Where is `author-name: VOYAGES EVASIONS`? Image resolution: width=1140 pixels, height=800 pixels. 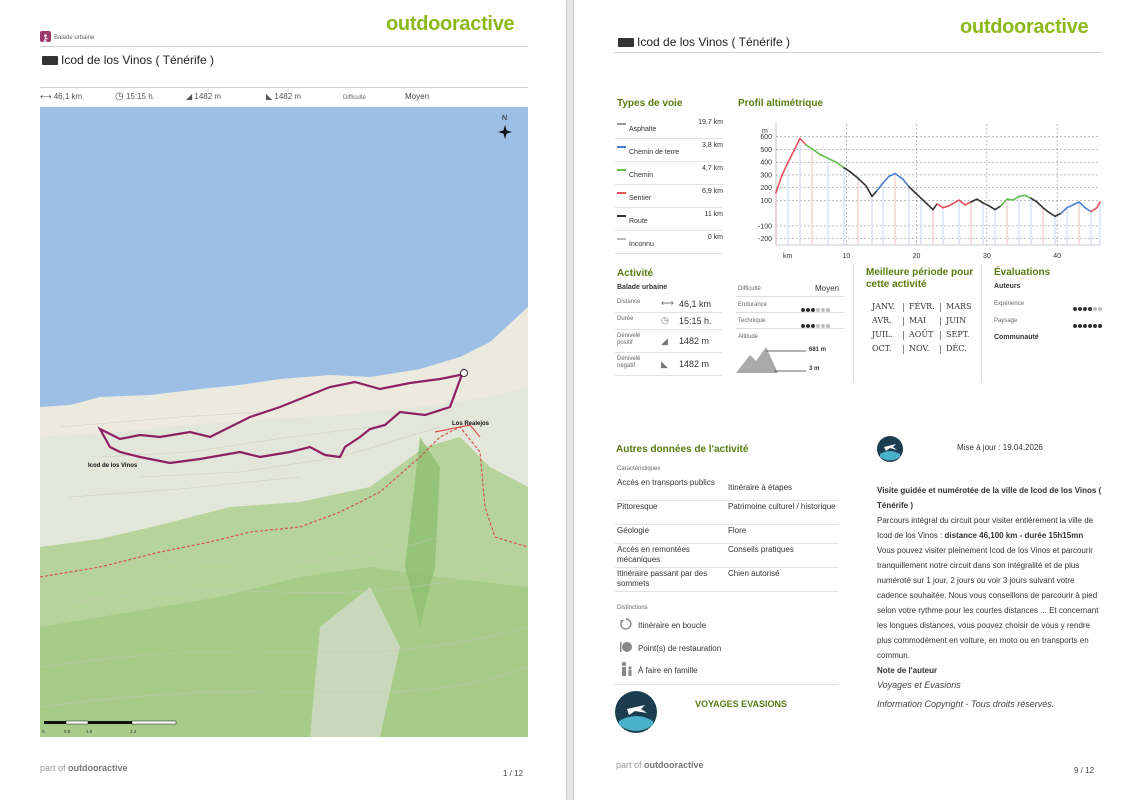 author-name: VOYAGES EVASIONS is located at coordinates (741, 704).